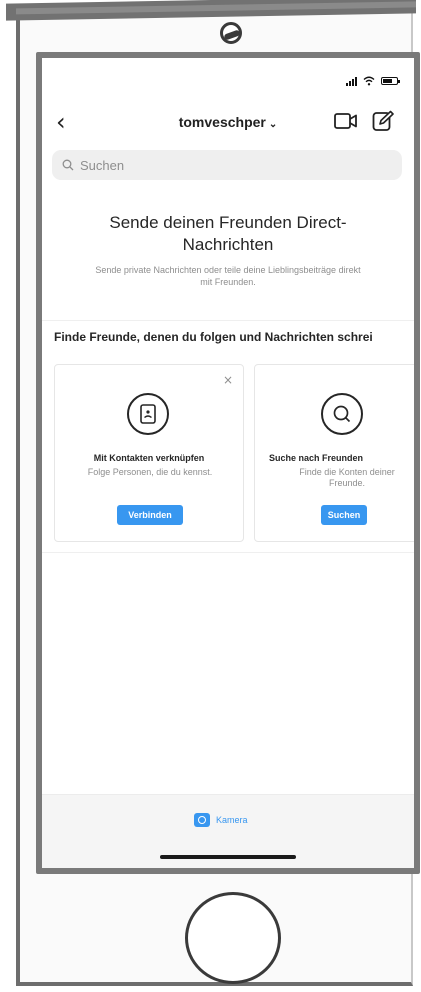 This screenshot has width=421, height=992. I want to click on account-name: tomveschper, so click(222, 122).